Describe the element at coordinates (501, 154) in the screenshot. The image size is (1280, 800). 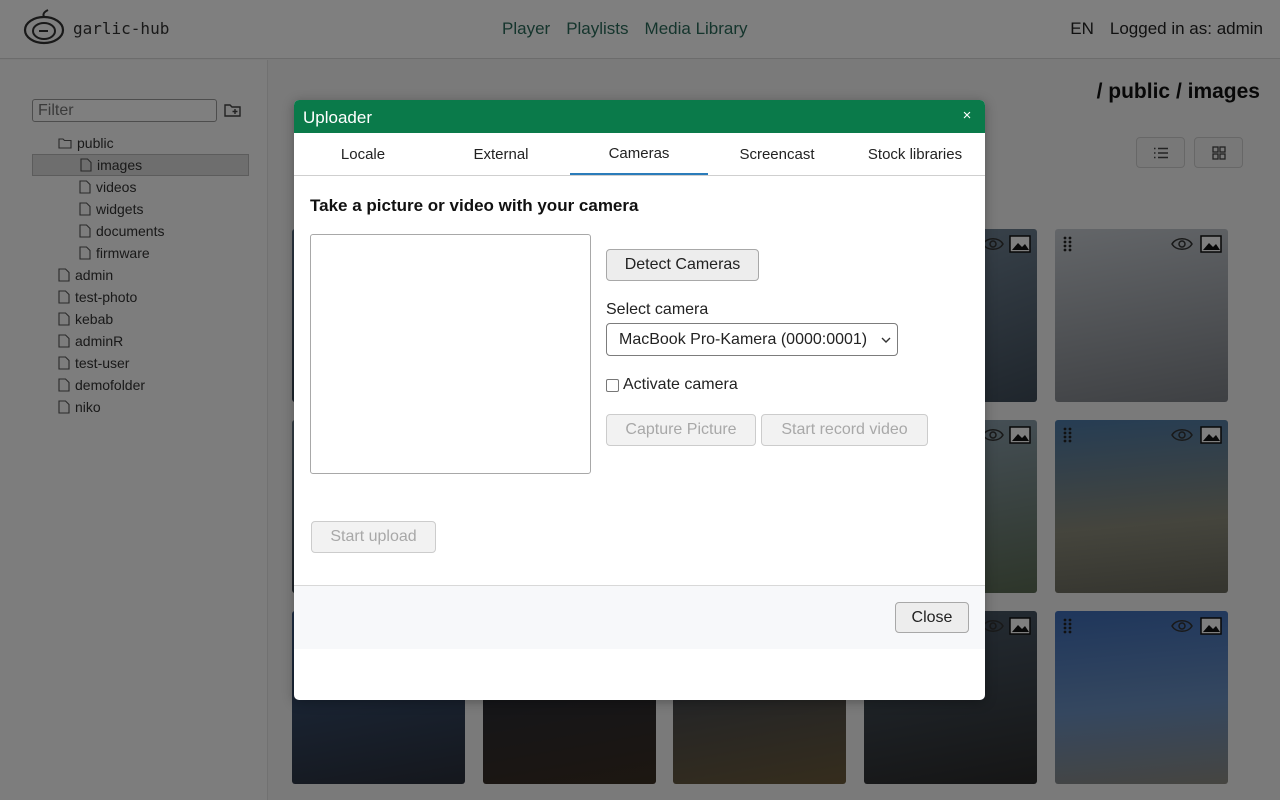
I see `tab-external: External` at that location.